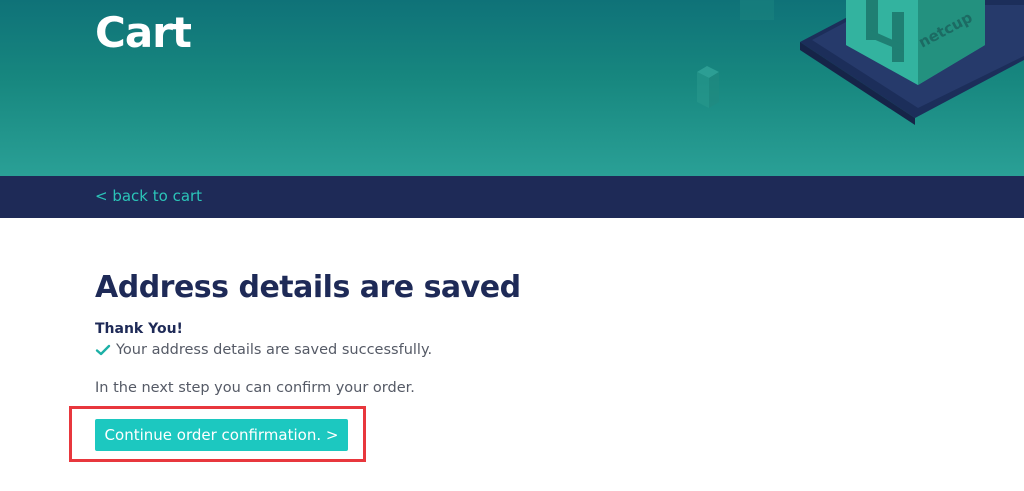 This screenshot has width=1024, height=491. I want to click on sub-navigation: < back to cart, so click(512, 197).